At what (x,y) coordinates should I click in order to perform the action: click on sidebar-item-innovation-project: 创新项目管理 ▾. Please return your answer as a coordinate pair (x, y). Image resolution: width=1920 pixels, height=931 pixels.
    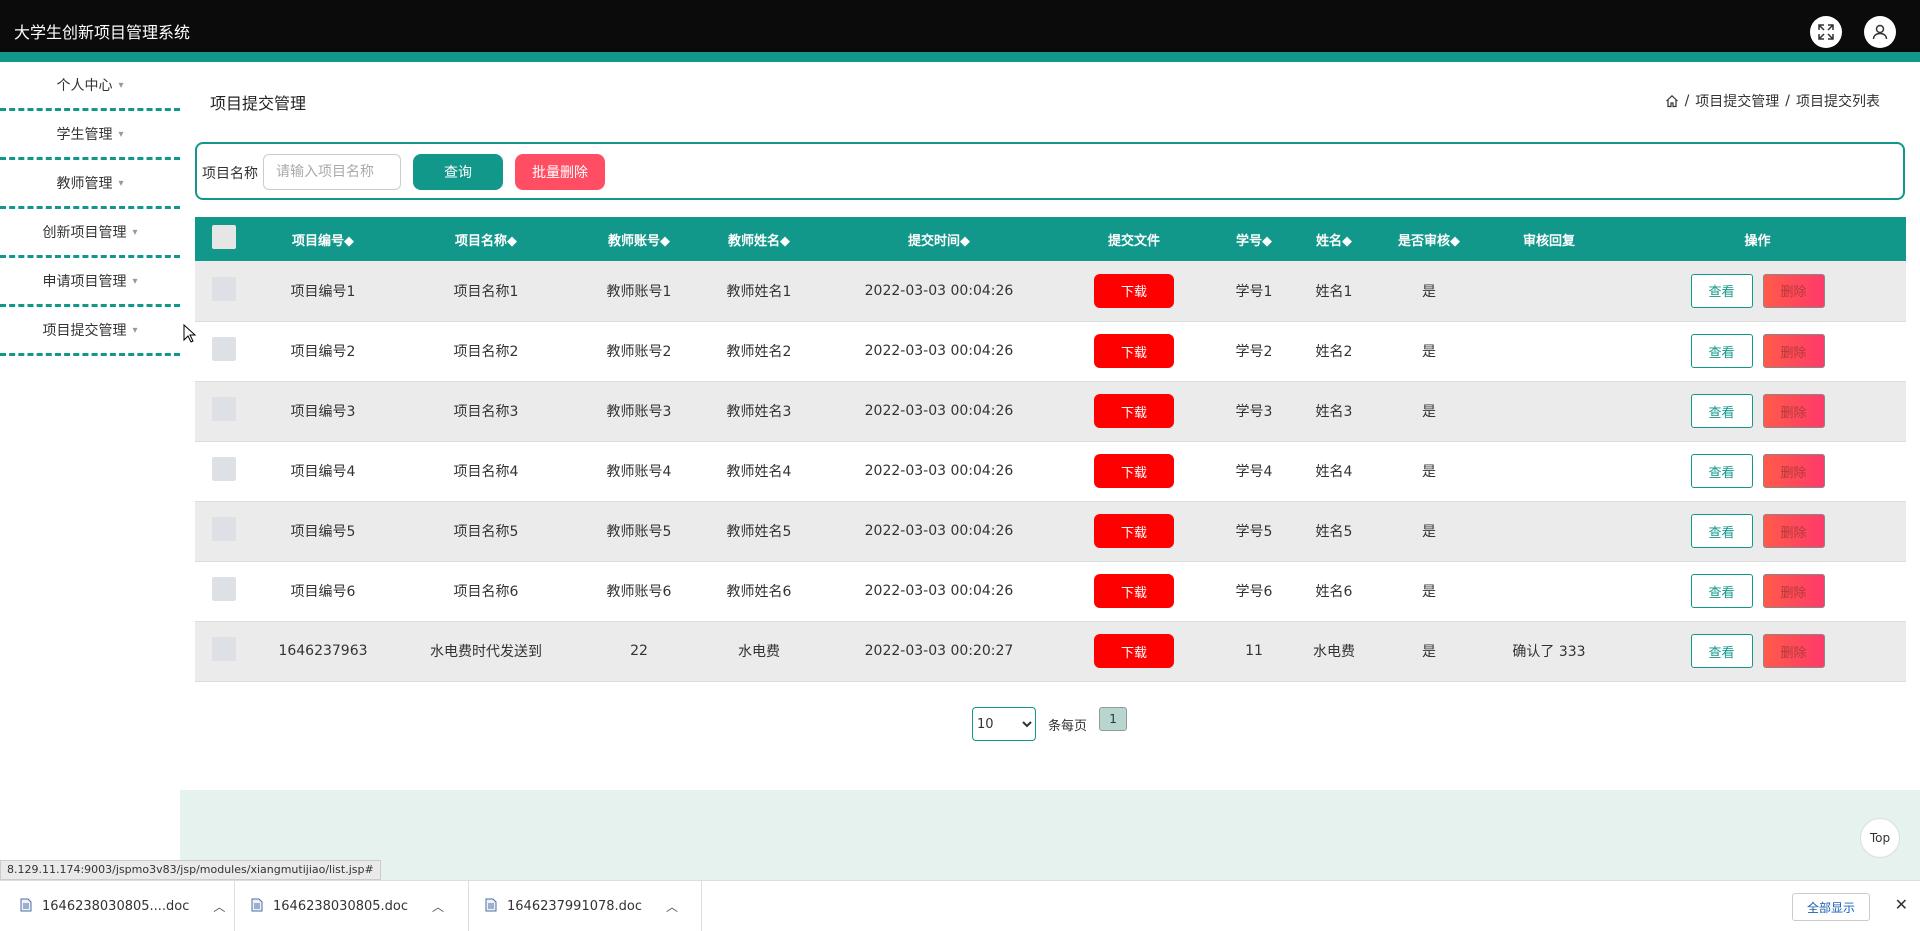
    Looking at the image, I should click on (90, 233).